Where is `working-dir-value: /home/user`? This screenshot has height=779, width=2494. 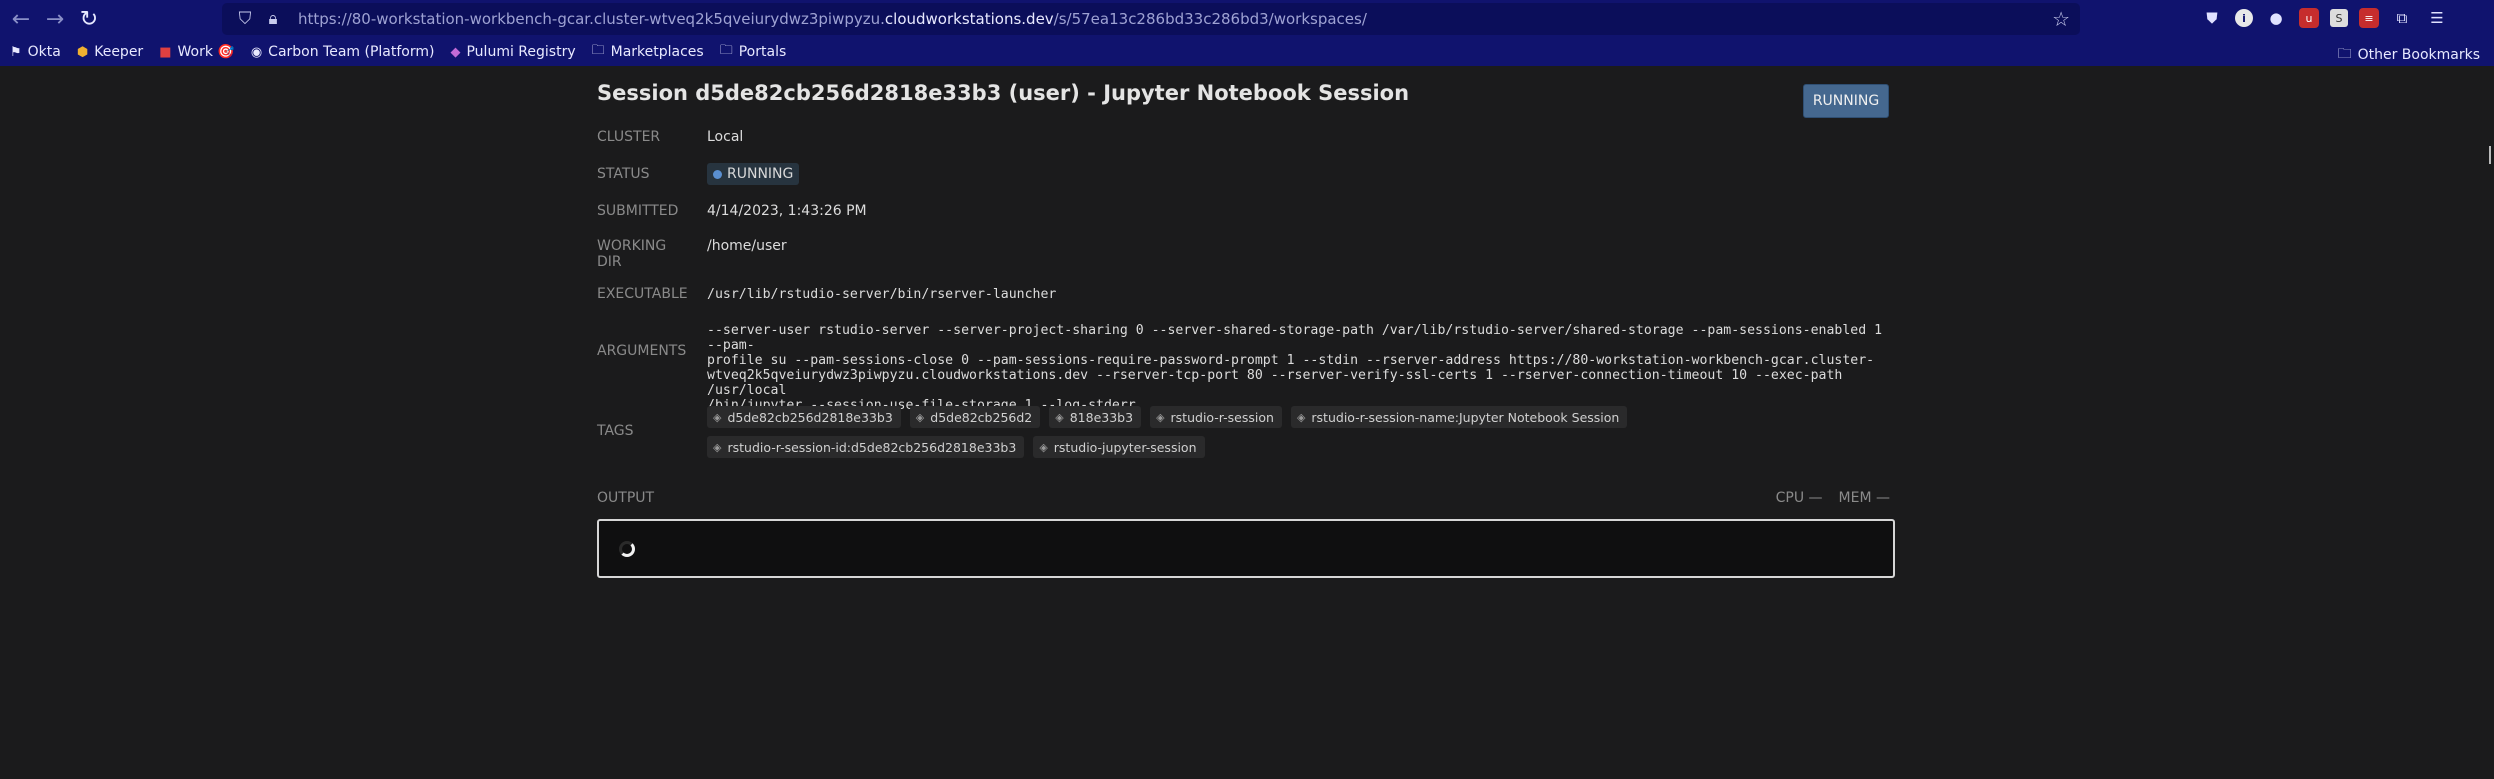 working-dir-value: /home/user is located at coordinates (747, 246).